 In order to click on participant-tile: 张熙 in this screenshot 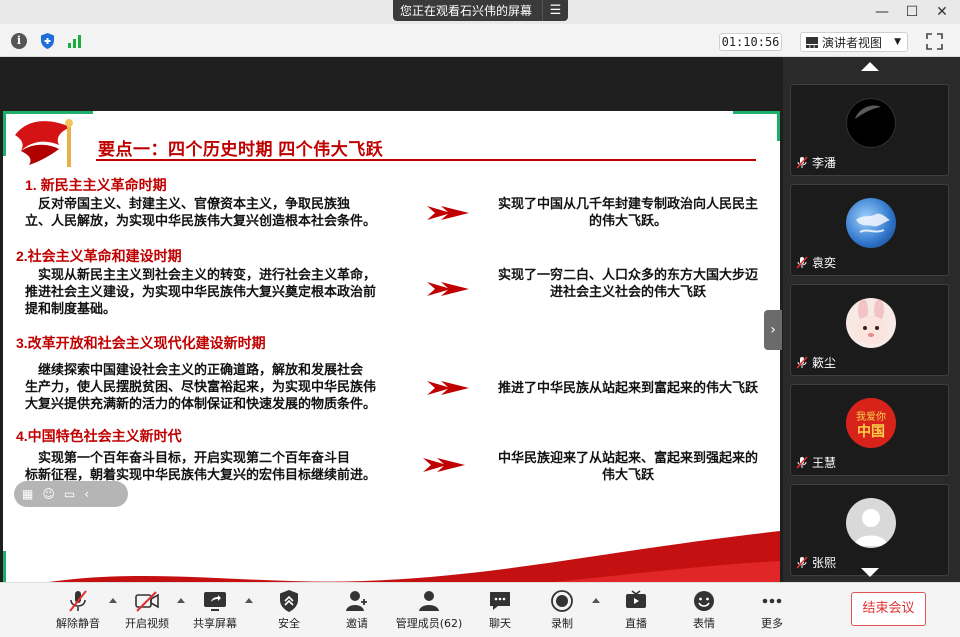, I will do `click(869, 530)`.